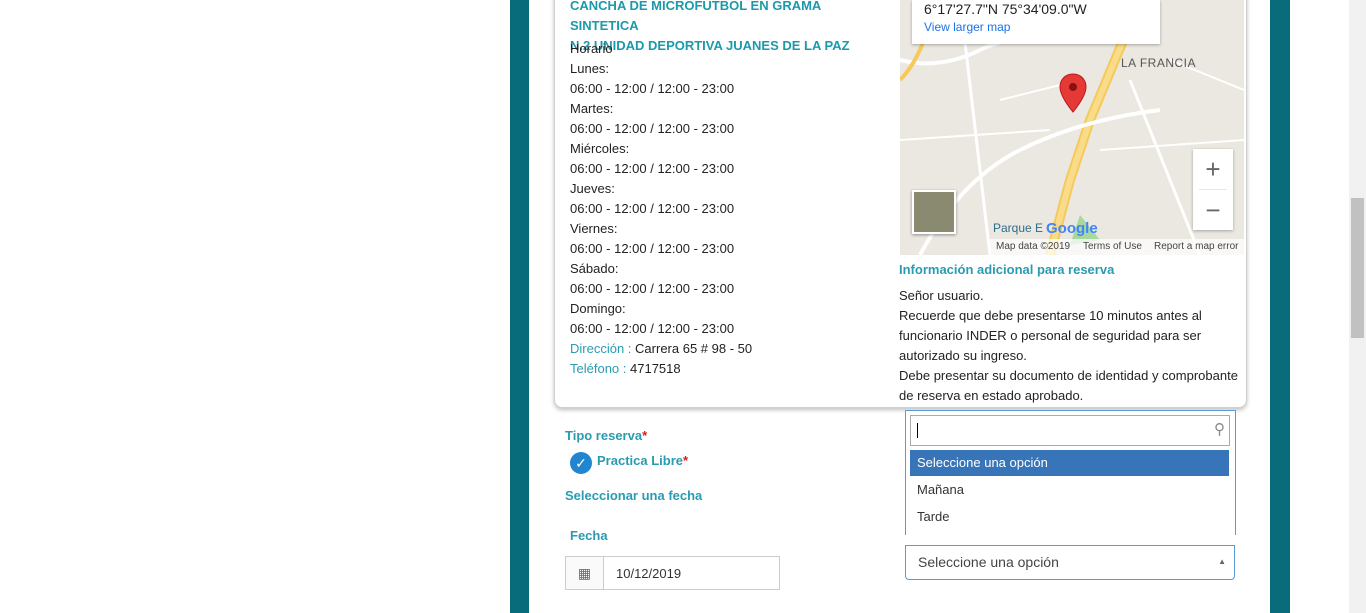 The image size is (1366, 613). I want to click on text-cursor, so click(917, 430).